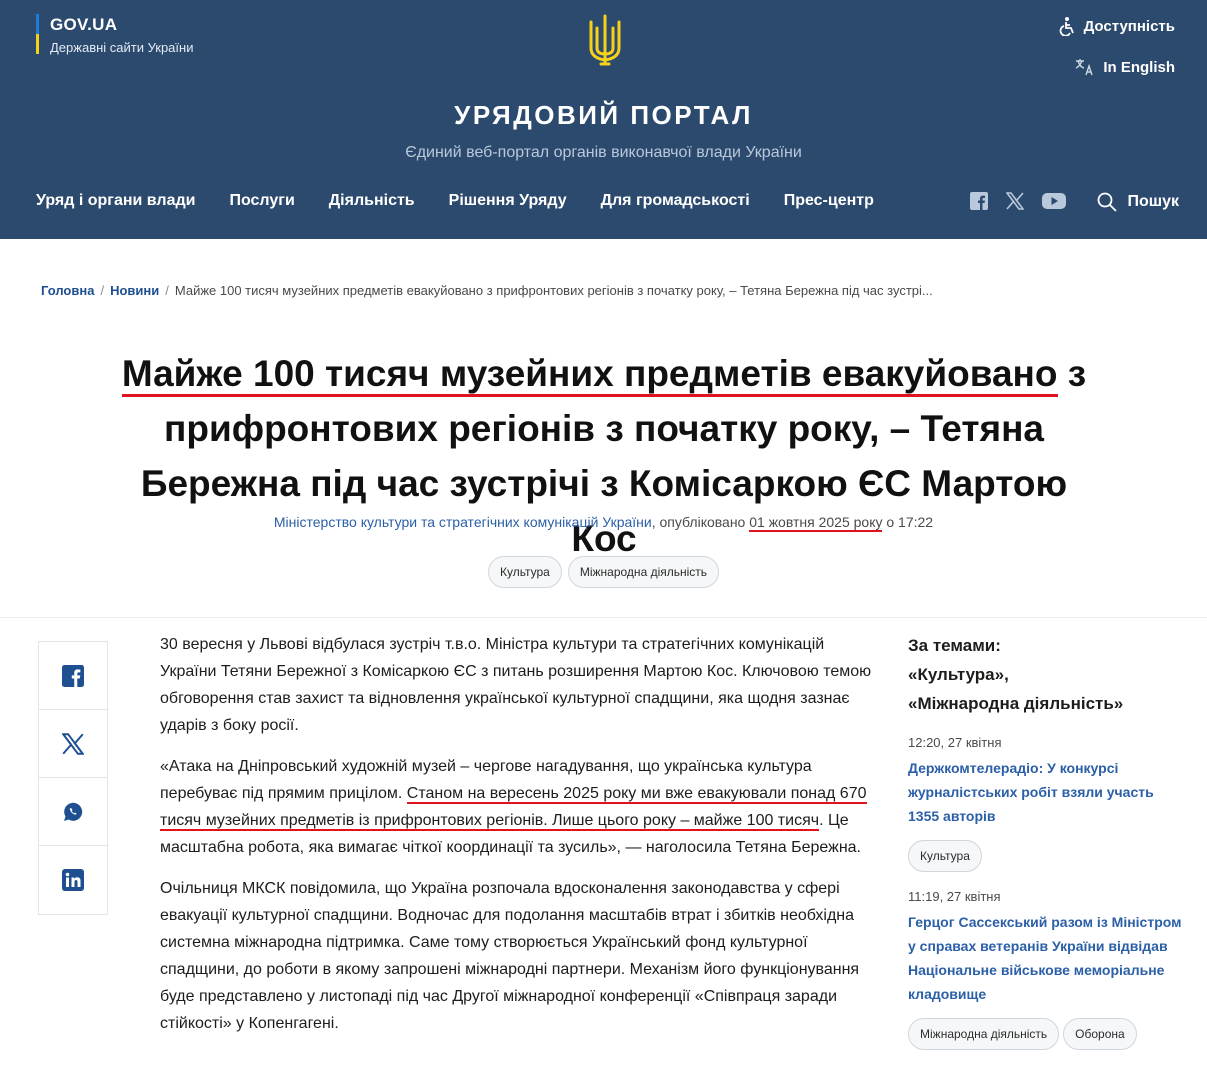 This screenshot has height=1082, width=1207. What do you see at coordinates (508, 201) in the screenshot?
I see `nav-item-decisions: Рішення Уряду` at bounding box center [508, 201].